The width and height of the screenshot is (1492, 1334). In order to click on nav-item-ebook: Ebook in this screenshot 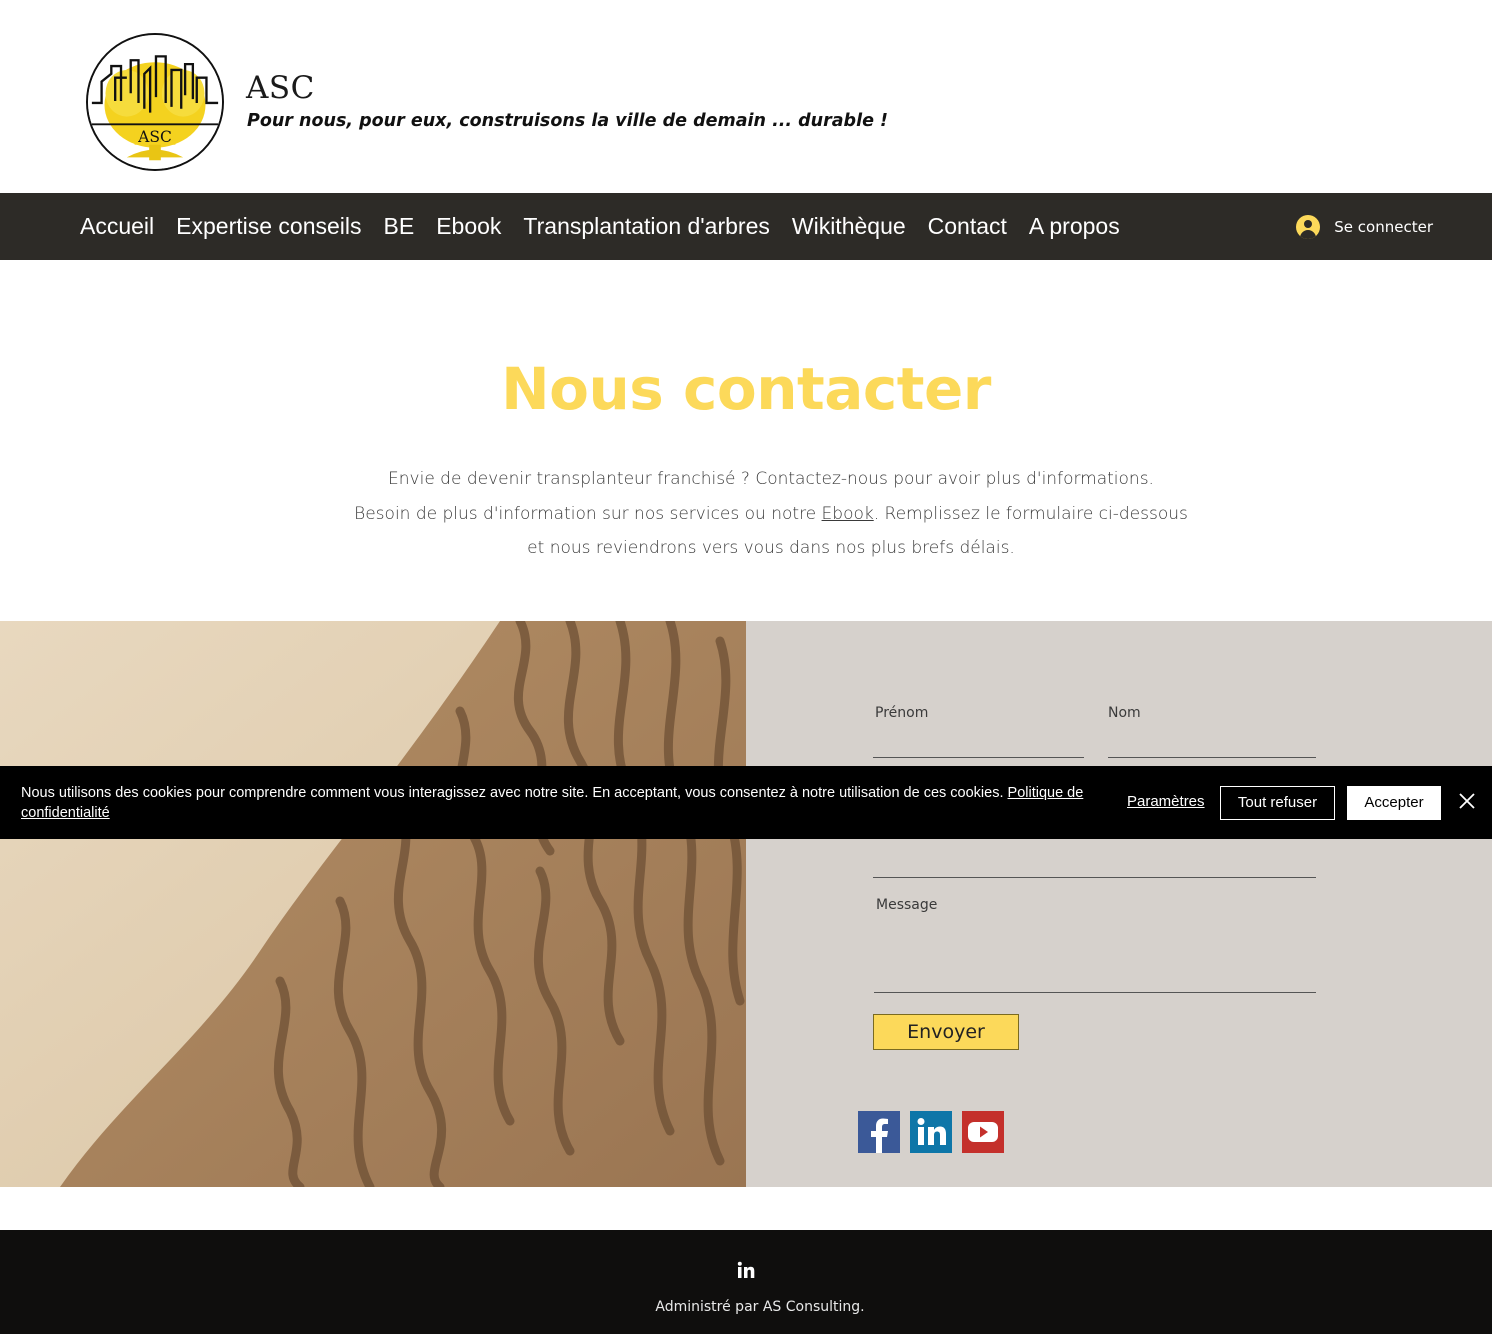, I will do `click(468, 226)`.